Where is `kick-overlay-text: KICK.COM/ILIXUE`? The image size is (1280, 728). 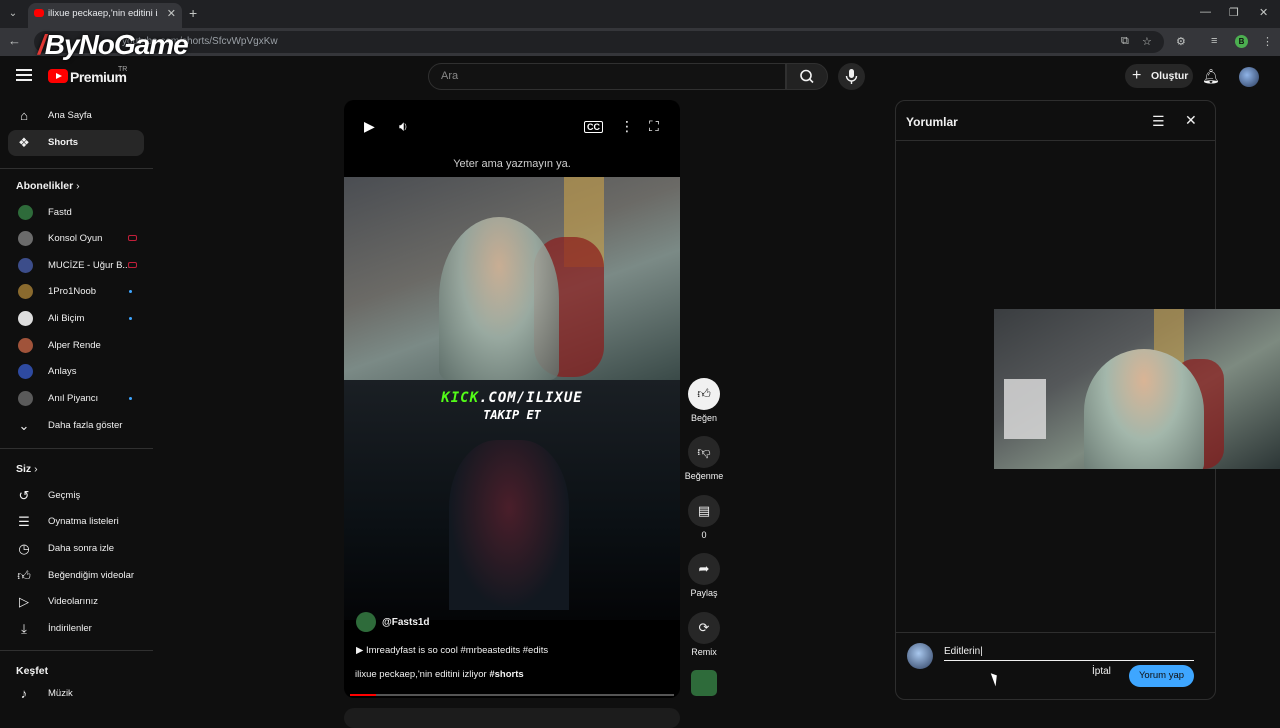
kick-overlay-text: KICK.COM/ILIXUE is located at coordinates (512, 398).